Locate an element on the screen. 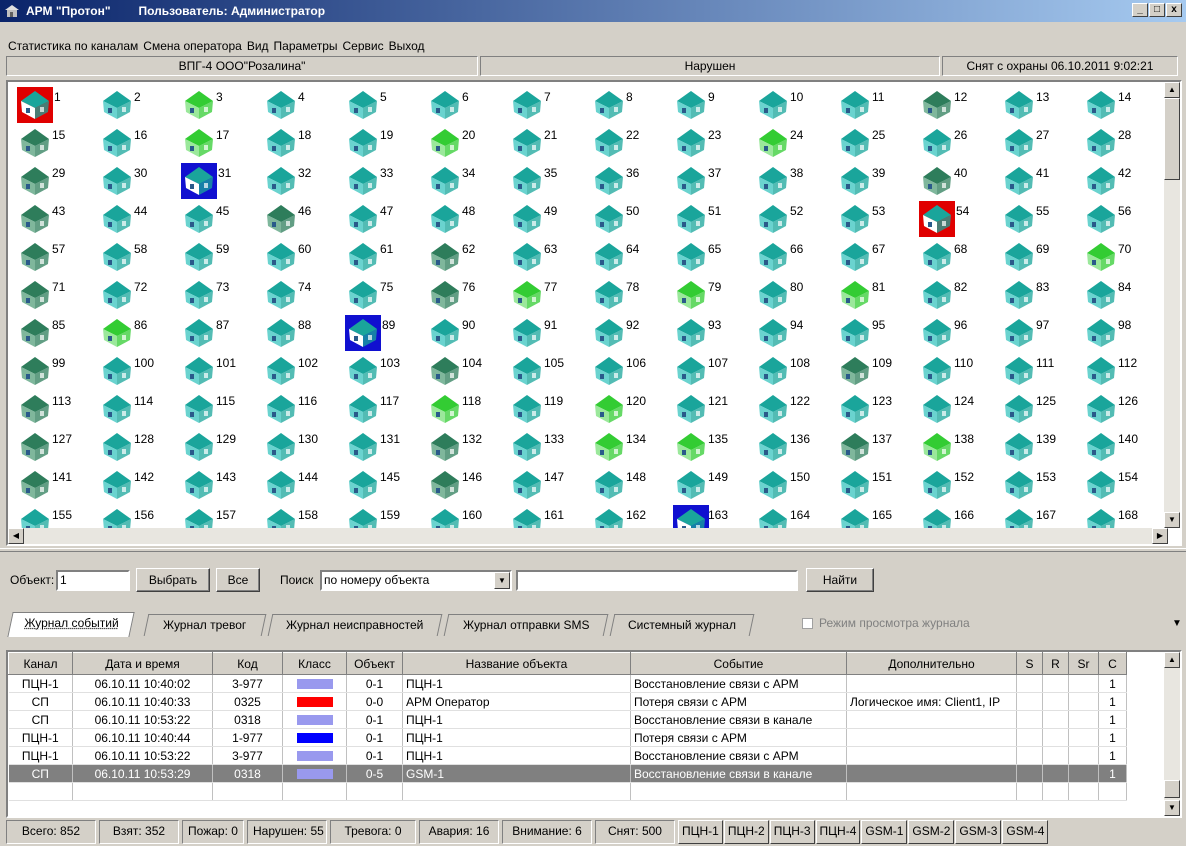 The height and width of the screenshot is (846, 1186). object-cell: 7 is located at coordinates (547, 104).